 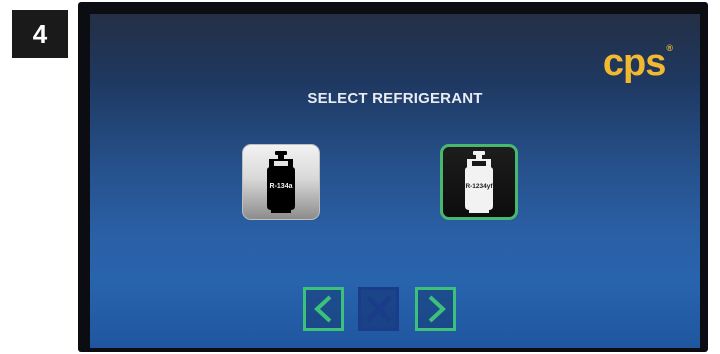 I want to click on forward-button, so click(x=435, y=309).